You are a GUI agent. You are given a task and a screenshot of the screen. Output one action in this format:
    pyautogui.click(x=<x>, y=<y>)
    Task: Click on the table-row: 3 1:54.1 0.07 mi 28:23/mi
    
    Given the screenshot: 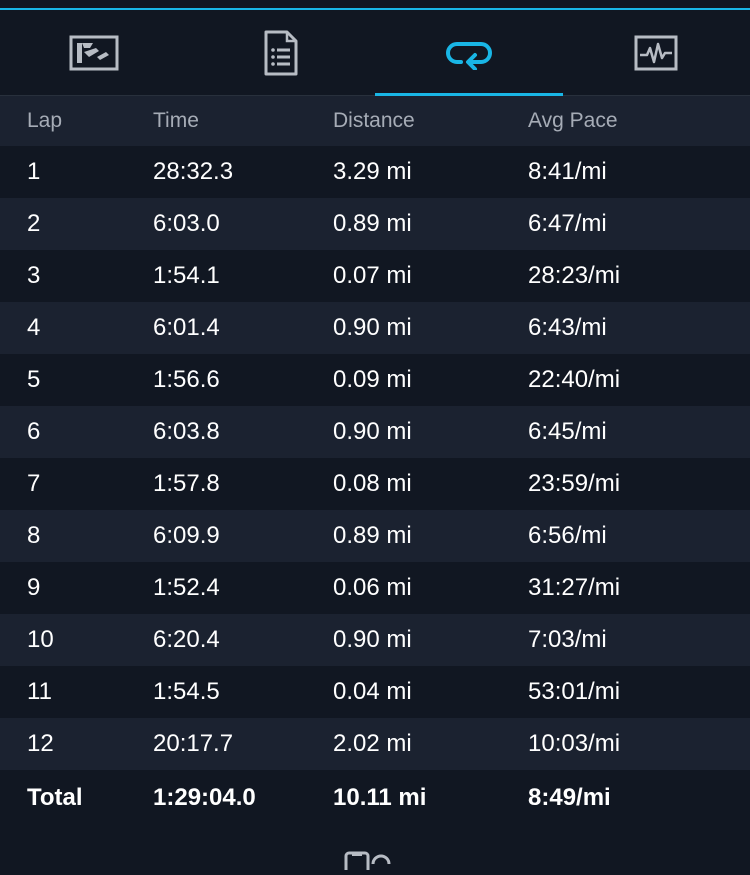 What is the action you would take?
    pyautogui.click(x=375, y=276)
    